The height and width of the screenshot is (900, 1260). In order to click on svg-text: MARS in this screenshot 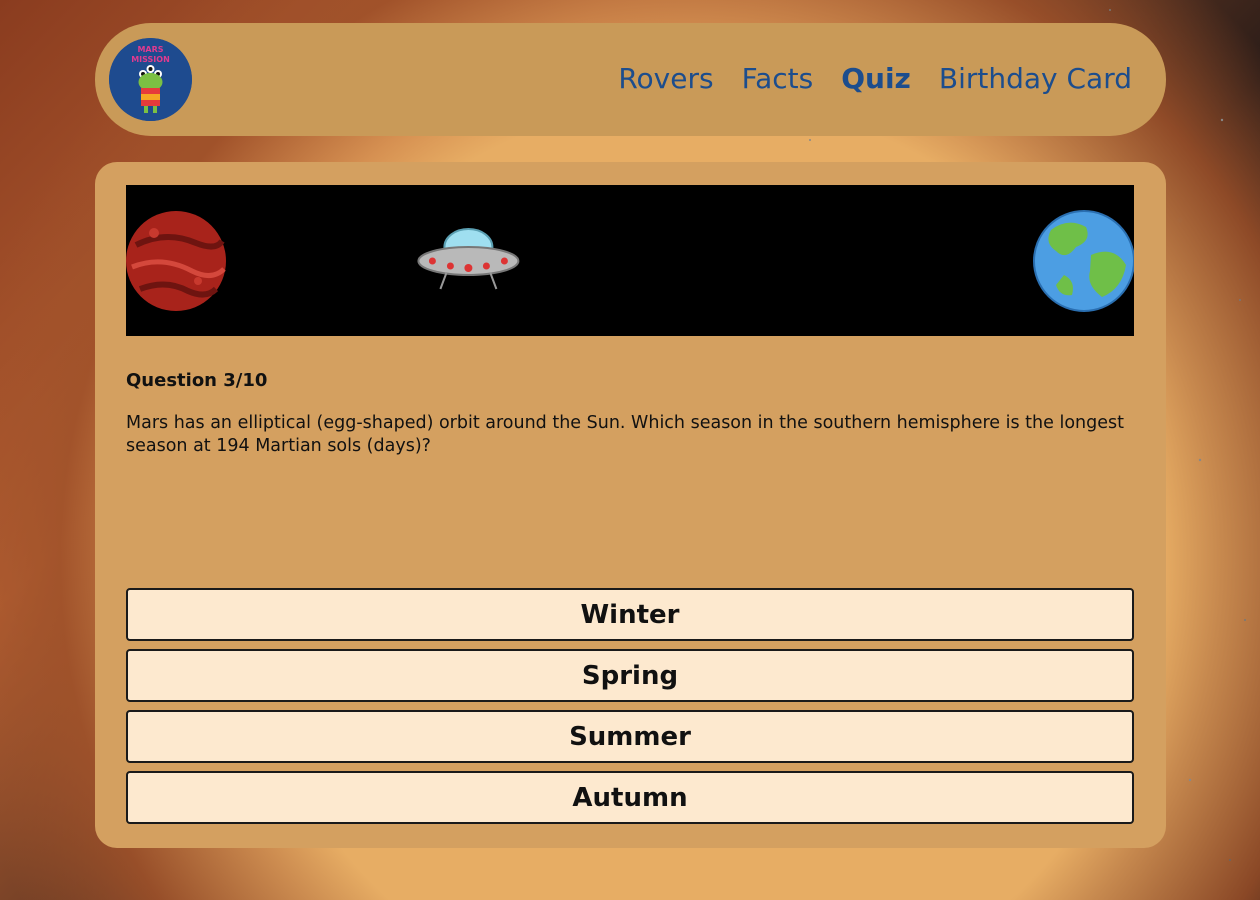, I will do `click(150, 49)`.